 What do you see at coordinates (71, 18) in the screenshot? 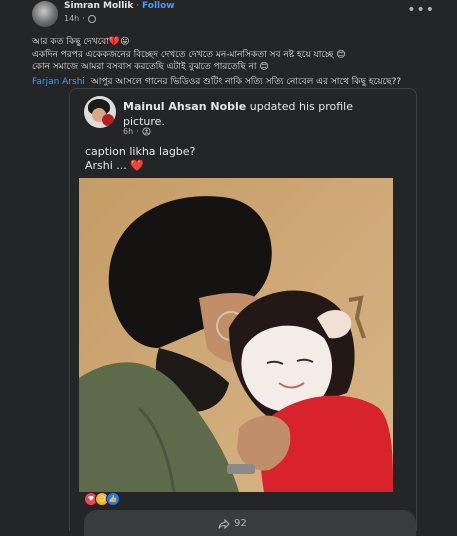
I see `post-time: 14h` at bounding box center [71, 18].